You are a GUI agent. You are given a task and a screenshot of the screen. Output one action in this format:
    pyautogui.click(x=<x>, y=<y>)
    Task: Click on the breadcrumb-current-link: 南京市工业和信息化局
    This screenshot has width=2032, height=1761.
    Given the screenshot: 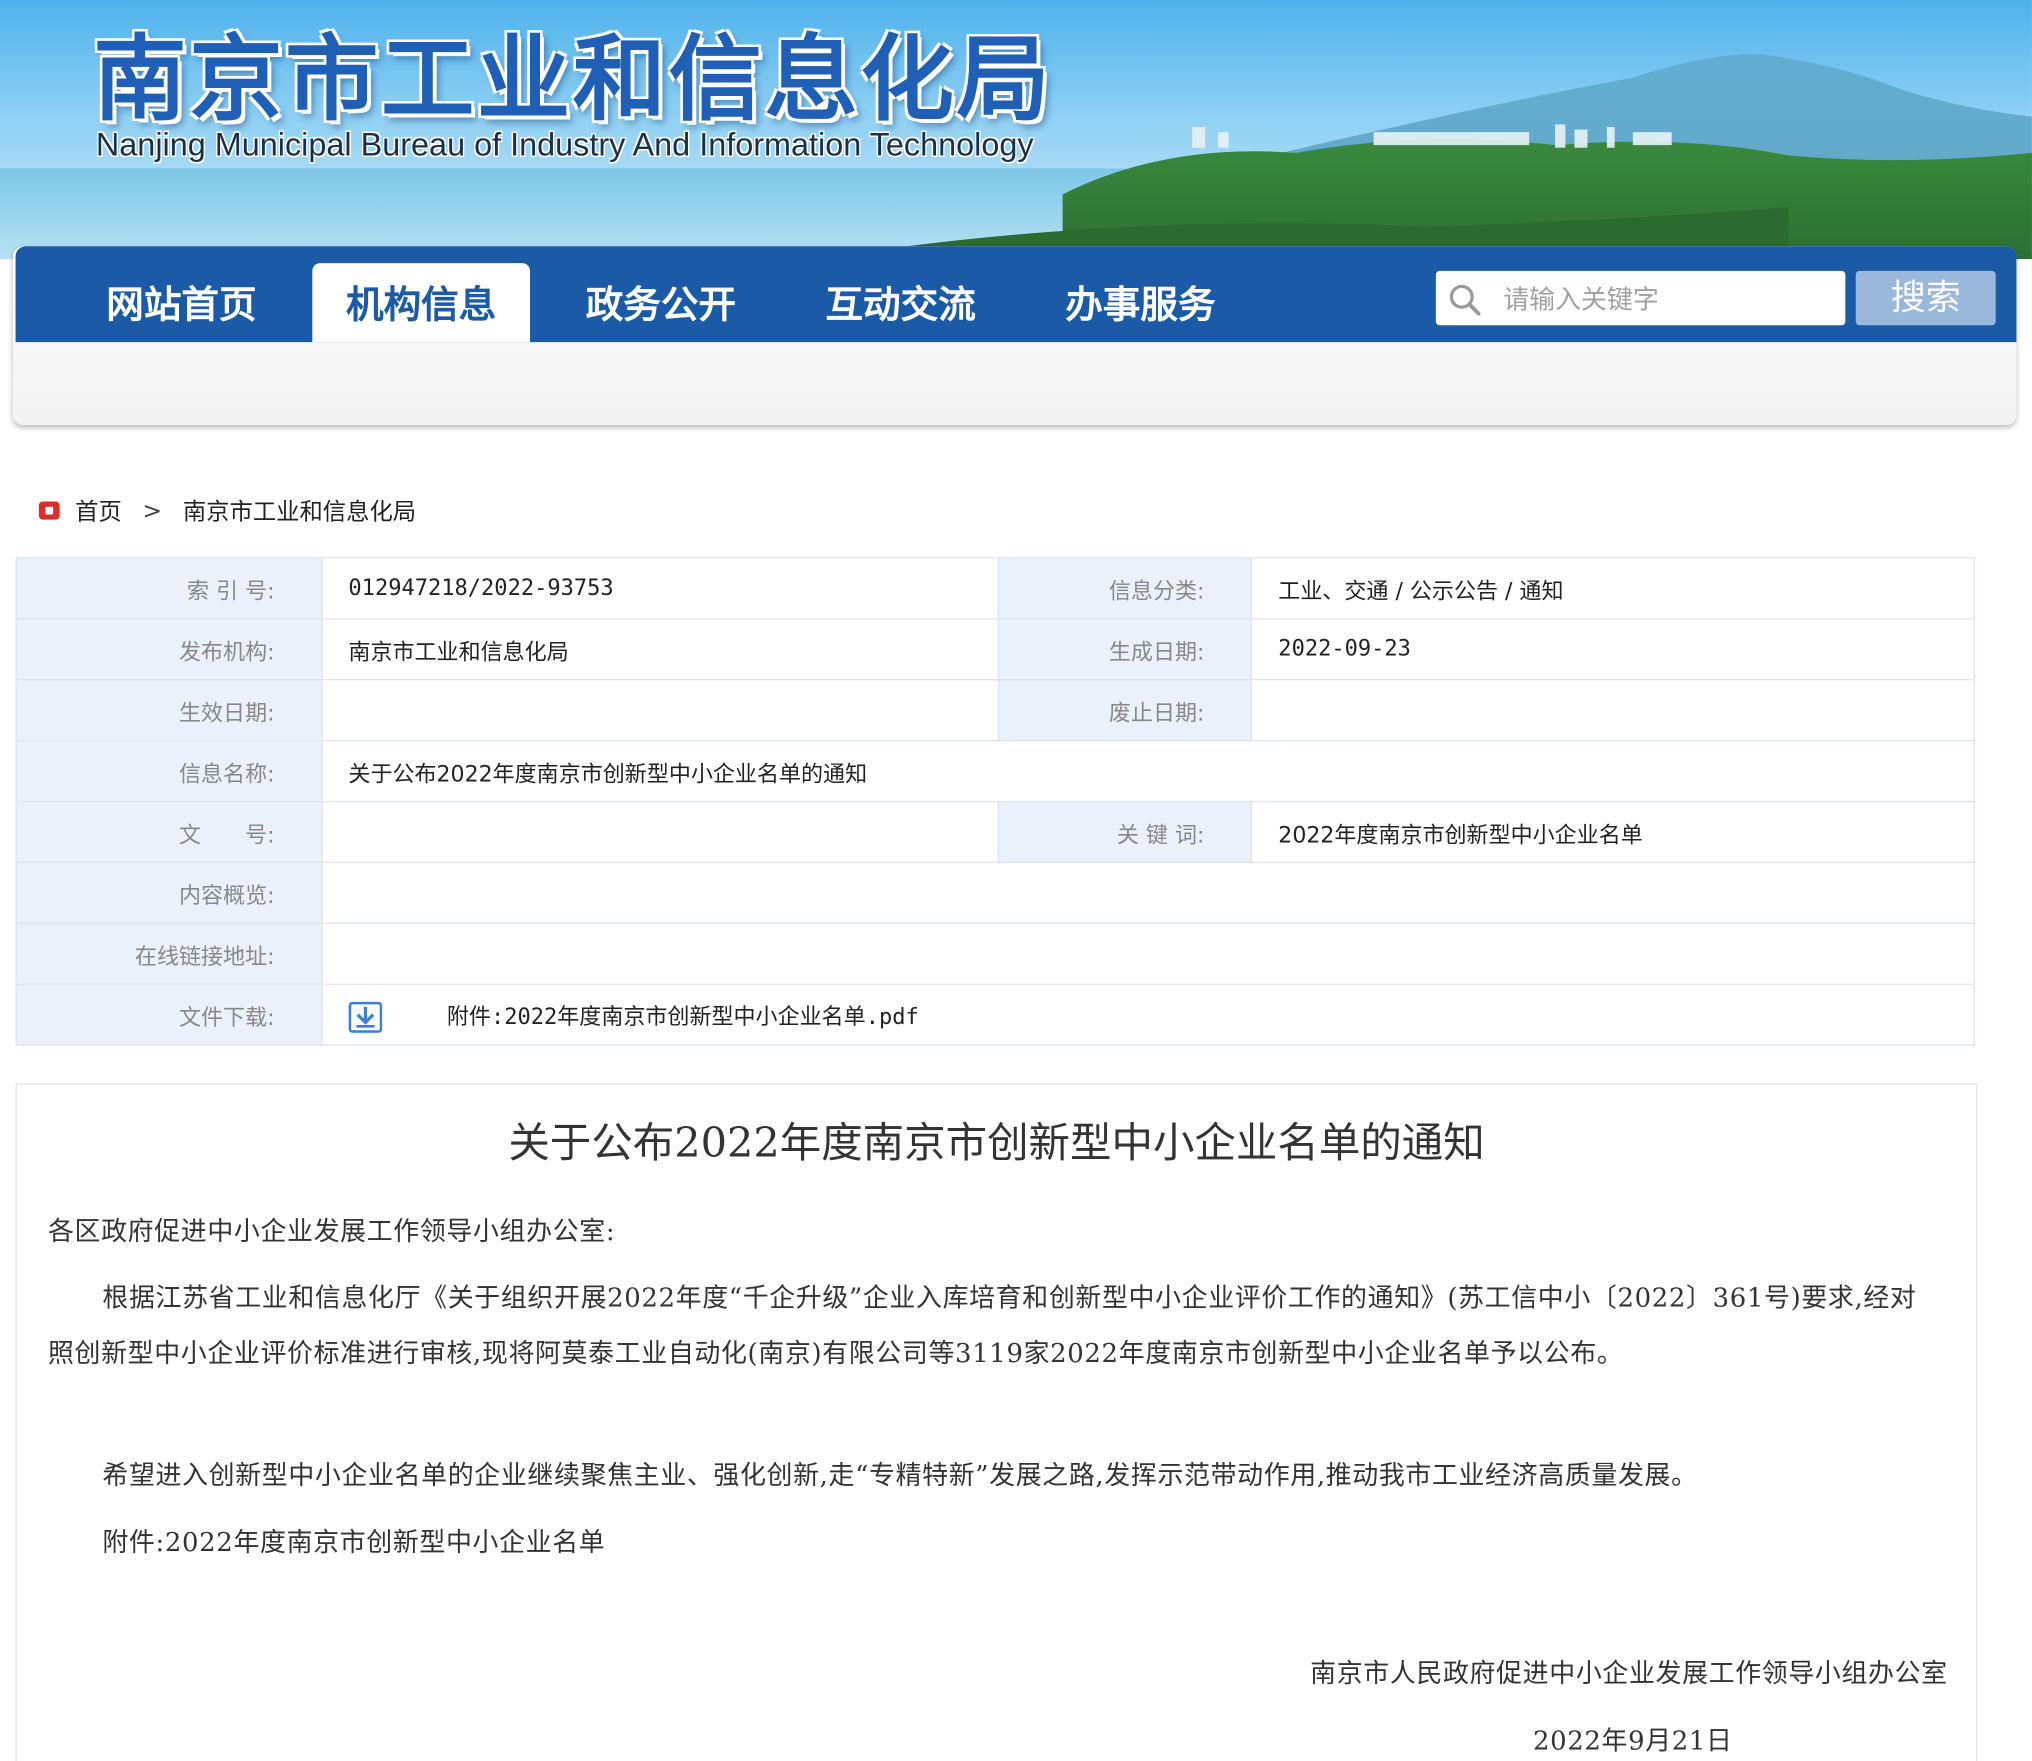 What is the action you would take?
    pyautogui.click(x=299, y=511)
    